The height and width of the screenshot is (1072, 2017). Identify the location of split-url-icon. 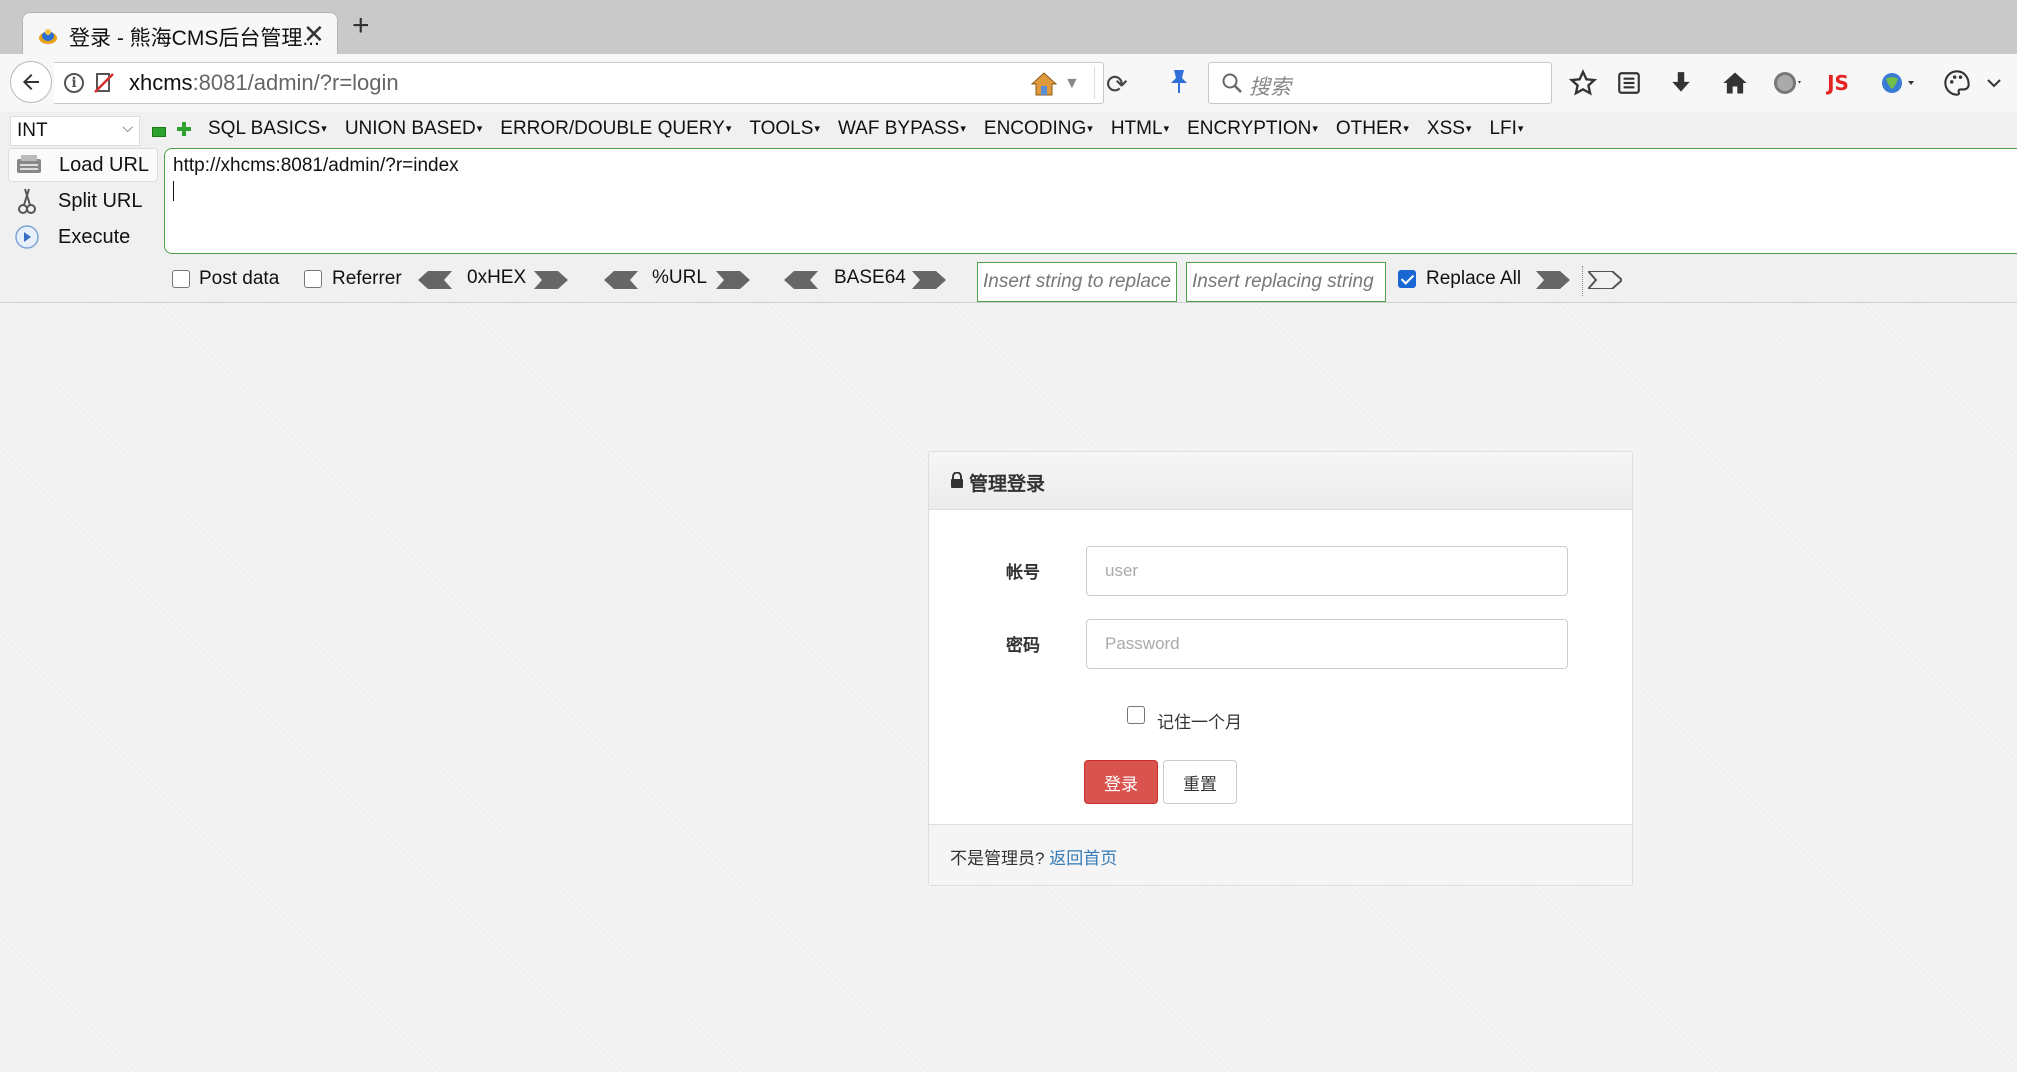
(27, 201).